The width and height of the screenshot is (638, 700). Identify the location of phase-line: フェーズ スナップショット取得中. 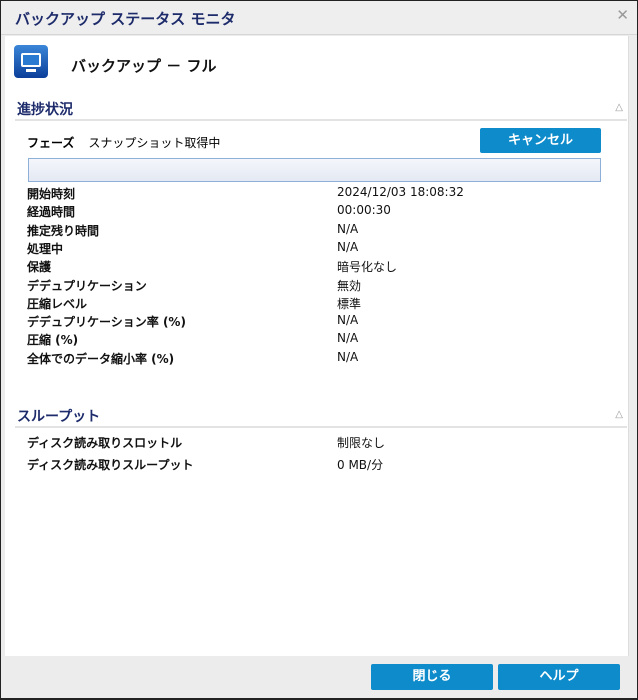
(123, 142).